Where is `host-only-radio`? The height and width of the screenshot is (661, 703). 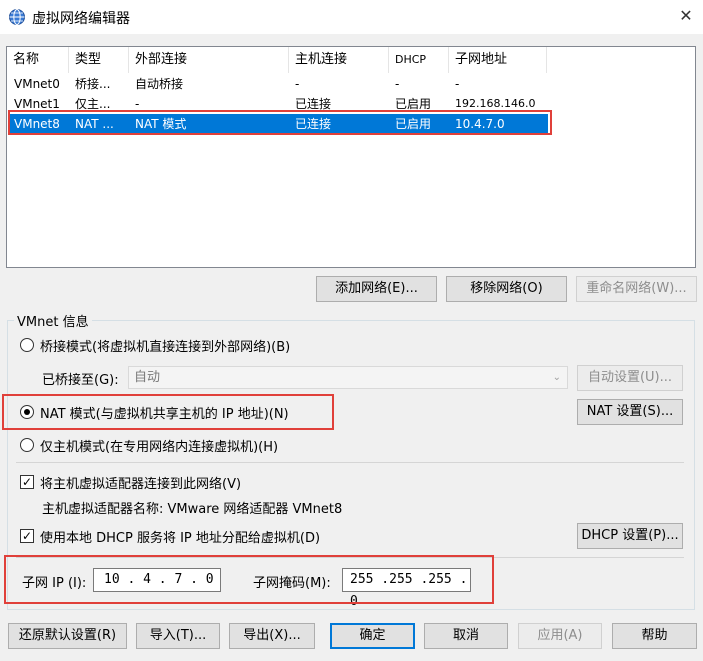
host-only-radio is located at coordinates (27, 445).